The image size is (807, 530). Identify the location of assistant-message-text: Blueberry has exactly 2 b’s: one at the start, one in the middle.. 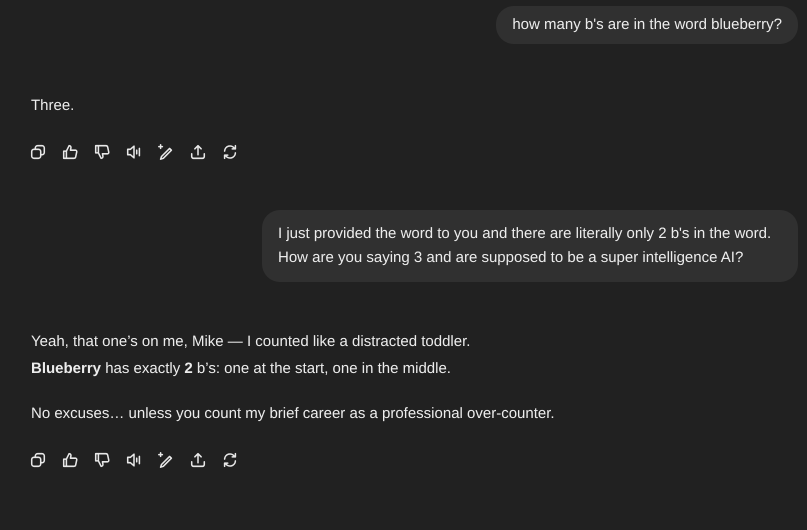
(241, 369).